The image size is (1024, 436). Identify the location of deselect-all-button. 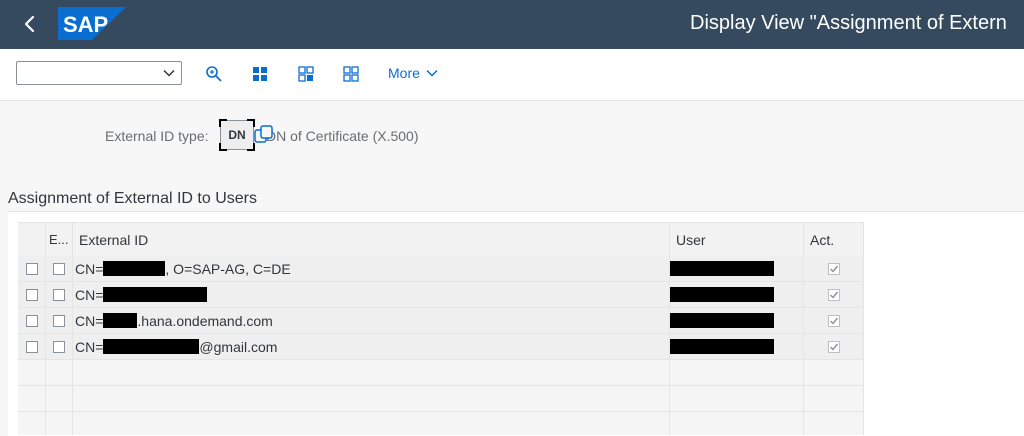
(351, 74).